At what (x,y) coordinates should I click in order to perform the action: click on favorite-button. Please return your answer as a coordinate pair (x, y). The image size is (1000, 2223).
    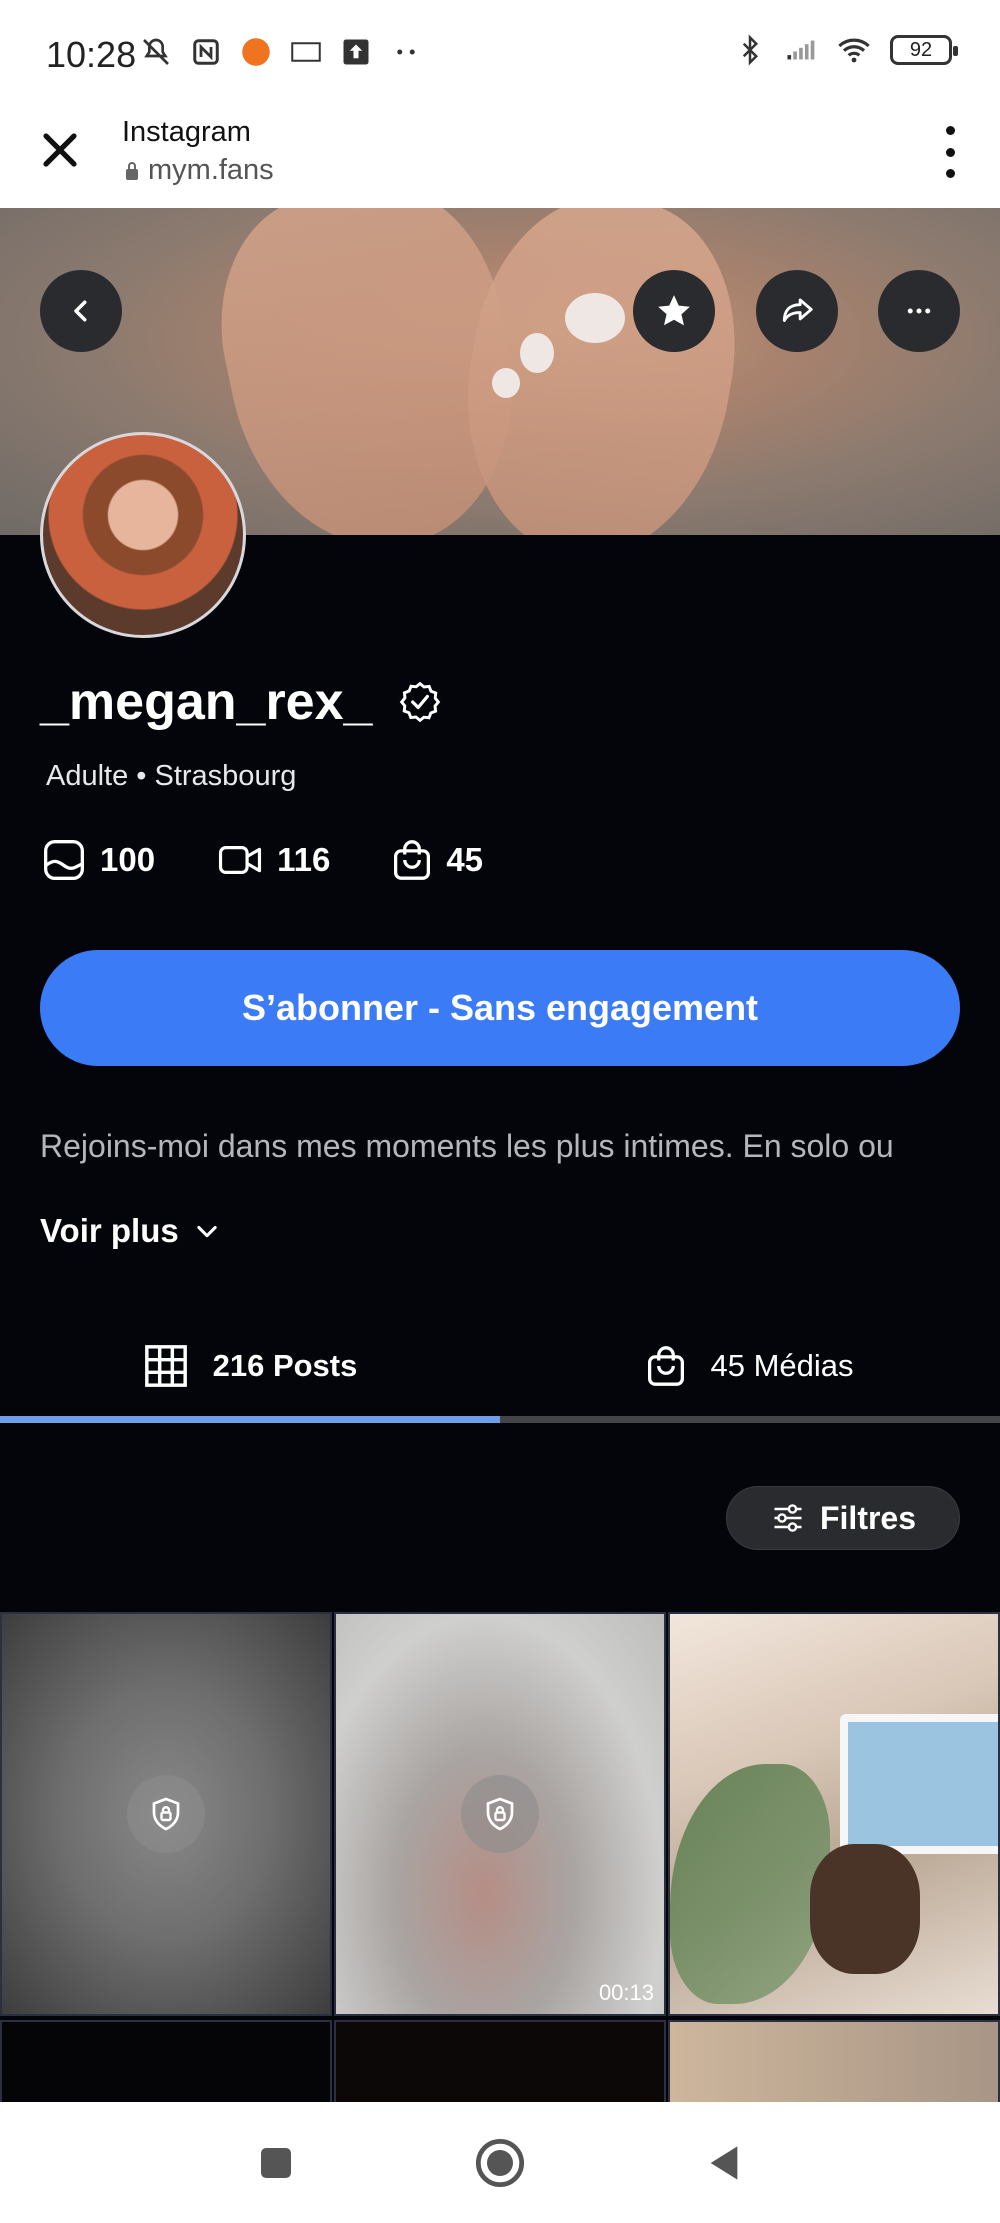
    Looking at the image, I should click on (674, 311).